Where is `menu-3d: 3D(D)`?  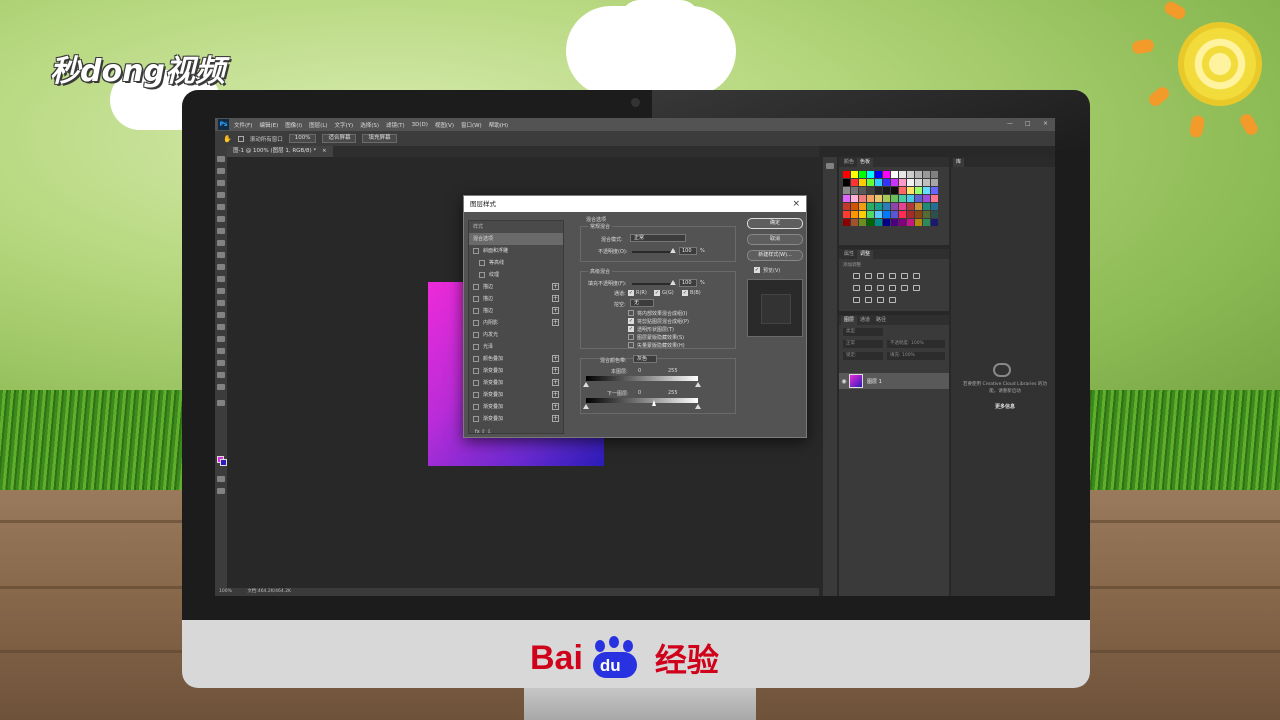
menu-3d: 3D(D) is located at coordinates (420, 125).